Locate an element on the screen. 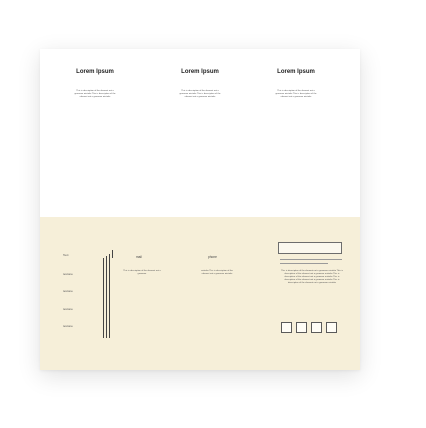 The width and height of the screenshot is (426, 428). input-underlines is located at coordinates (311, 262).